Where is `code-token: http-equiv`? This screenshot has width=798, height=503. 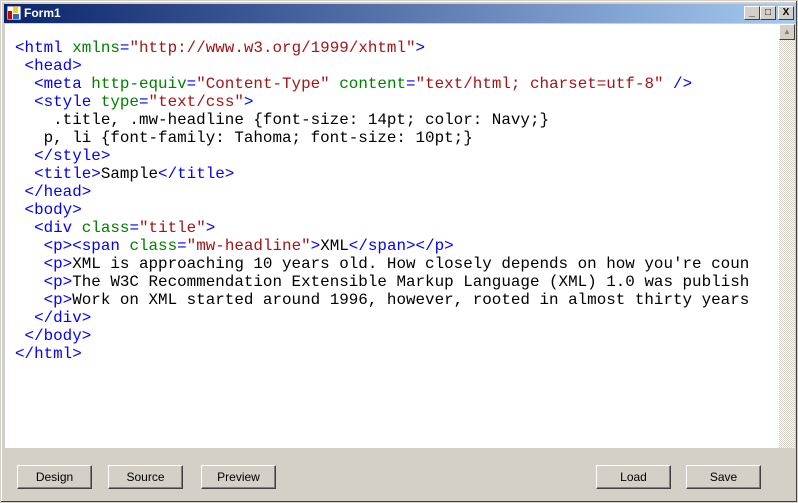 code-token: http-equiv is located at coordinates (139, 84).